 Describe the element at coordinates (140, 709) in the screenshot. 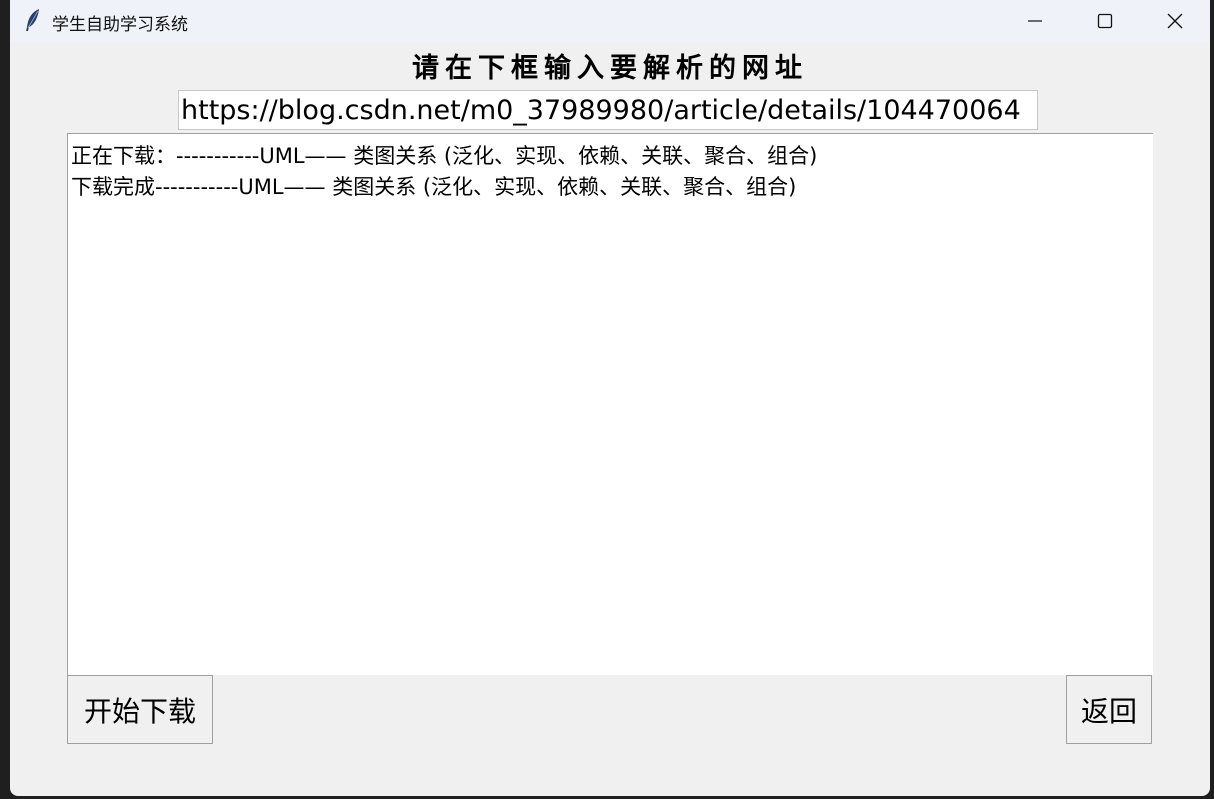

I see `start-download-button: 开始下载` at that location.